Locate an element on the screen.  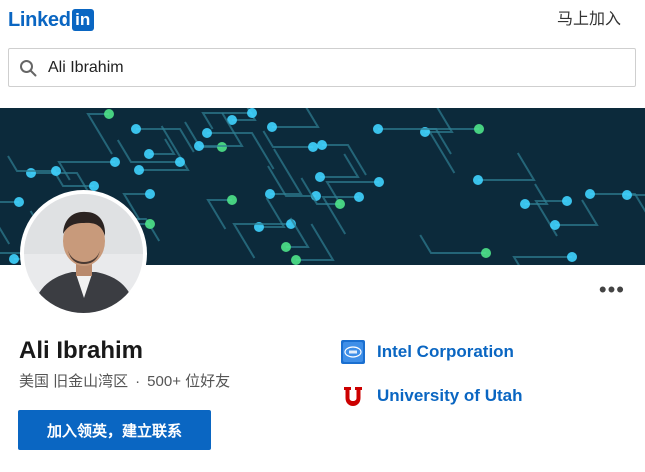
org-name-intel: Intel Corporation is located at coordinates (445, 351).